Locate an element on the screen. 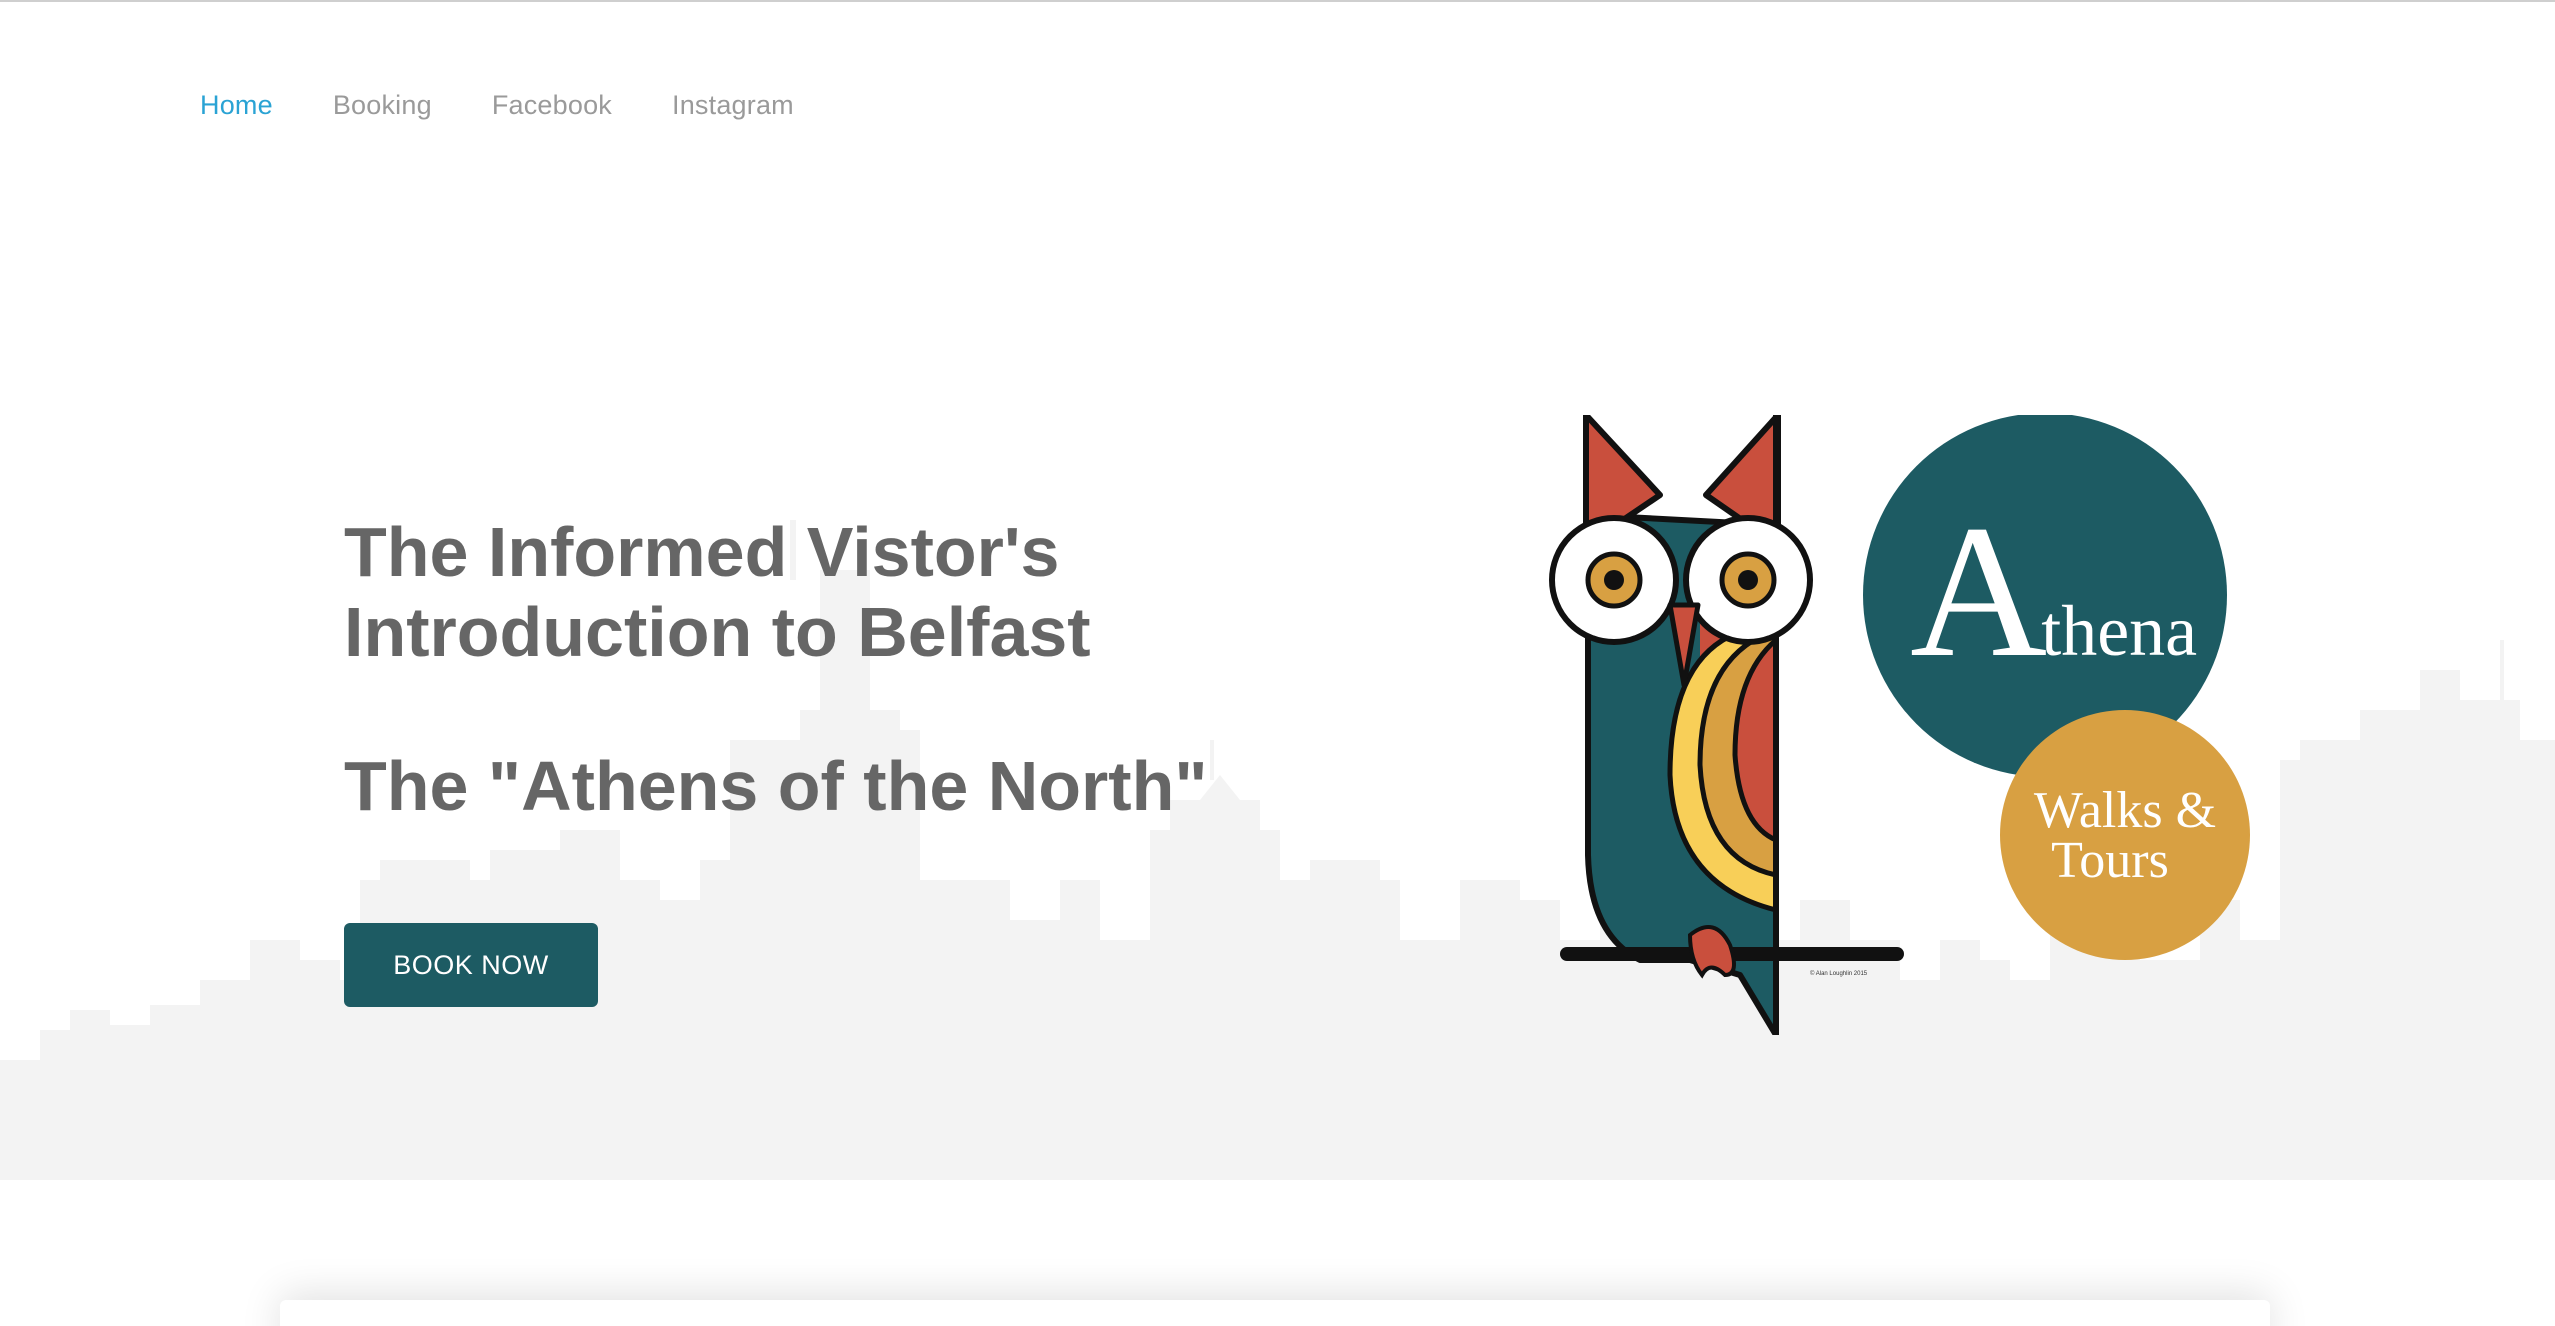 The height and width of the screenshot is (1326, 2555). hero-headline-line1: The Informed Vistor's is located at coordinates (702, 552).